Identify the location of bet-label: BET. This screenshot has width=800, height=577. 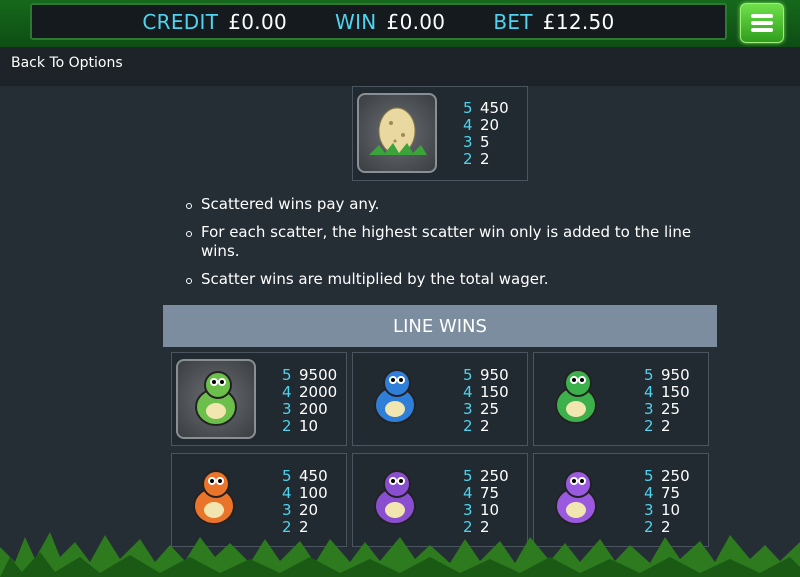
(513, 21).